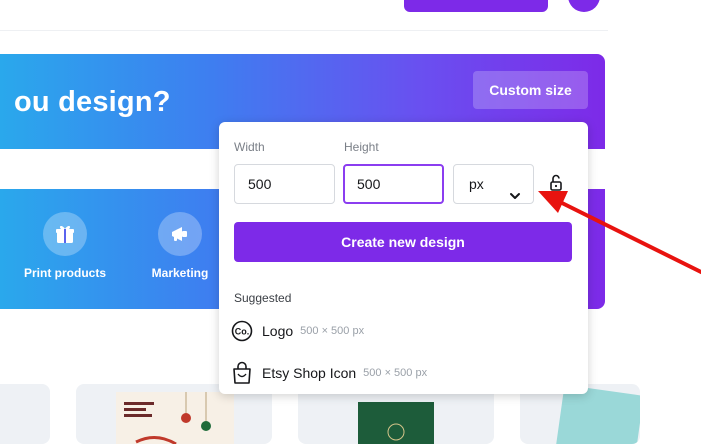  I want to click on category-print-products: Print products, so click(65, 246).